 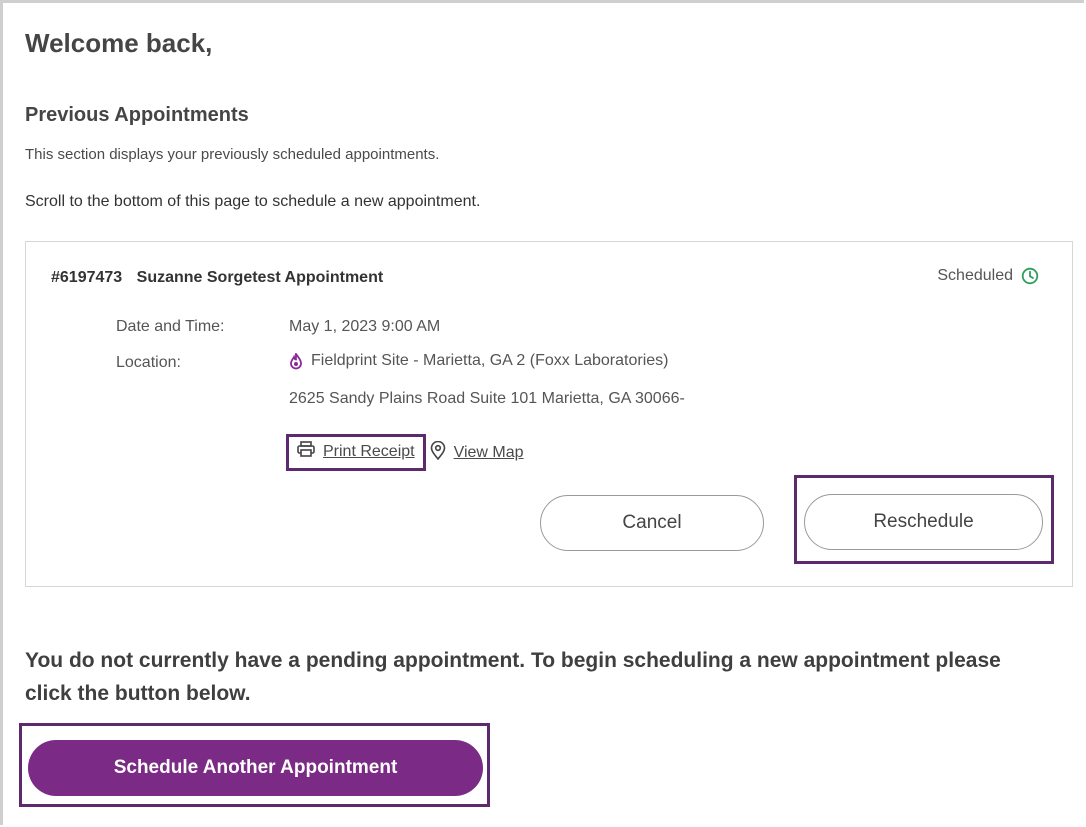 What do you see at coordinates (148, 362) in the screenshot?
I see `location-label: Location:` at bounding box center [148, 362].